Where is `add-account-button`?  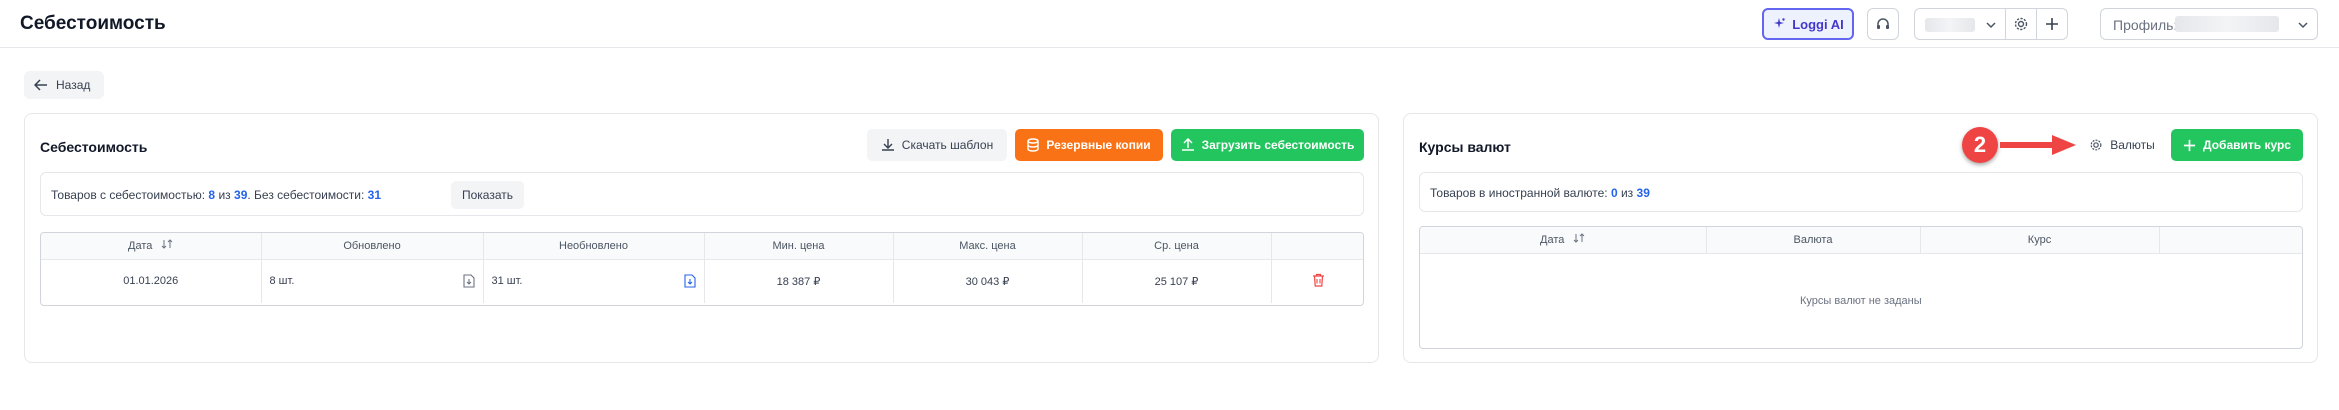 add-account-button is located at coordinates (2052, 24).